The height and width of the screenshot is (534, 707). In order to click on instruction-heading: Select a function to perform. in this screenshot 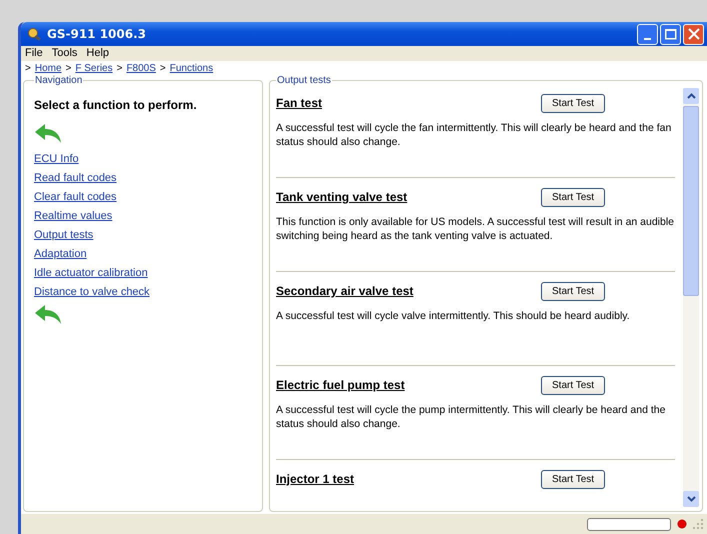, I will do `click(115, 105)`.